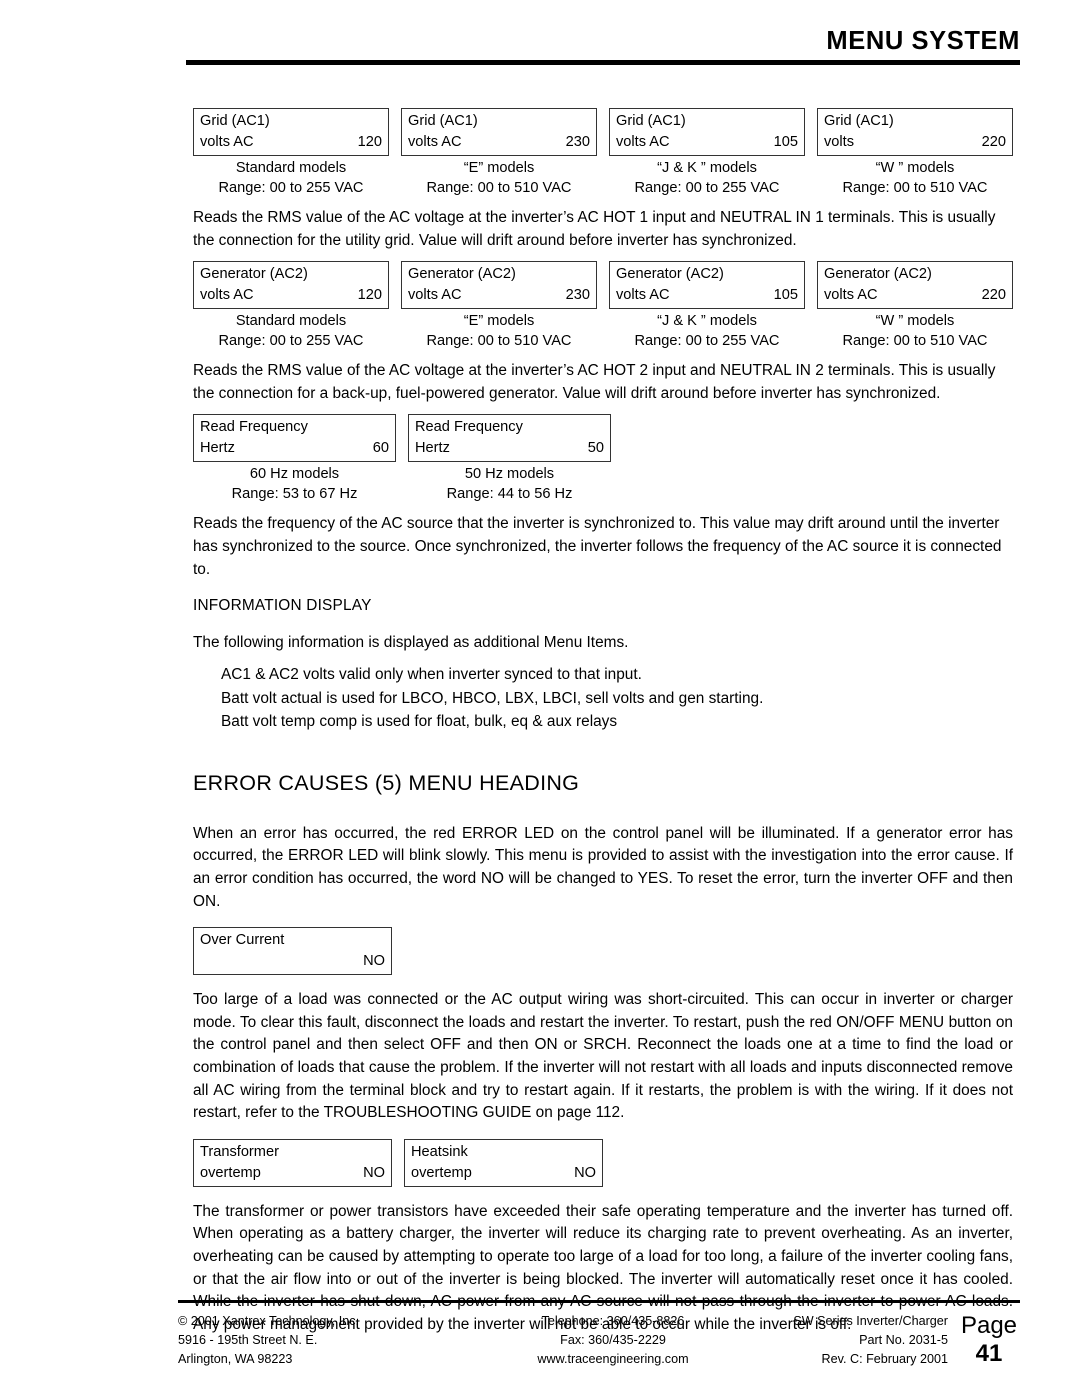 Image resolution: width=1080 pixels, height=1397 pixels. I want to click on overtemp-box-heatsink: Heatsink overtemp NO, so click(503, 1162).